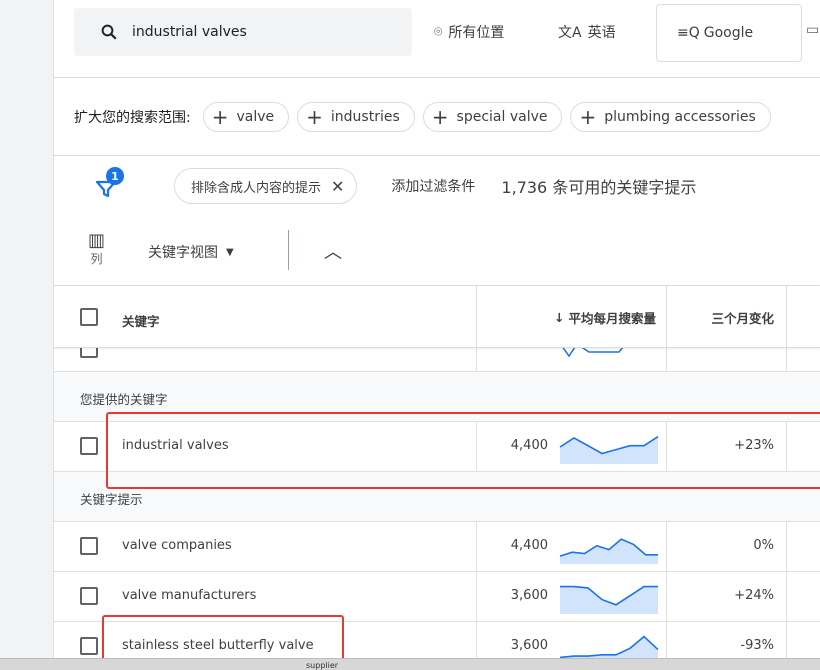 The height and width of the screenshot is (670, 820). What do you see at coordinates (410, 664) in the screenshot?
I see `taskbar: supplier` at bounding box center [410, 664].